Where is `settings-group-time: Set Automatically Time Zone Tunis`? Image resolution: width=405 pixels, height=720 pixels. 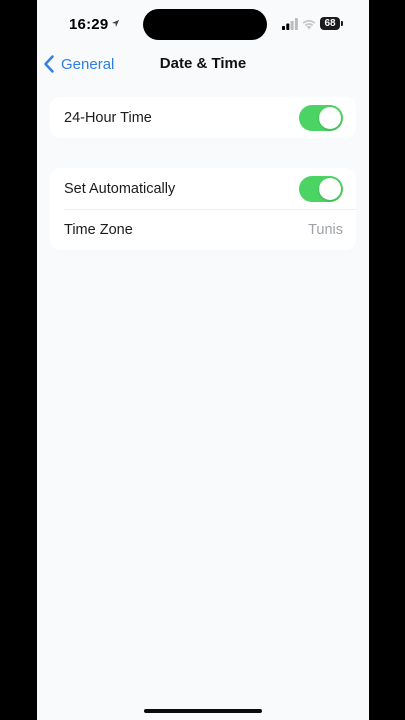 settings-group-time: Set Automatically Time Zone Tunis is located at coordinates (203, 209).